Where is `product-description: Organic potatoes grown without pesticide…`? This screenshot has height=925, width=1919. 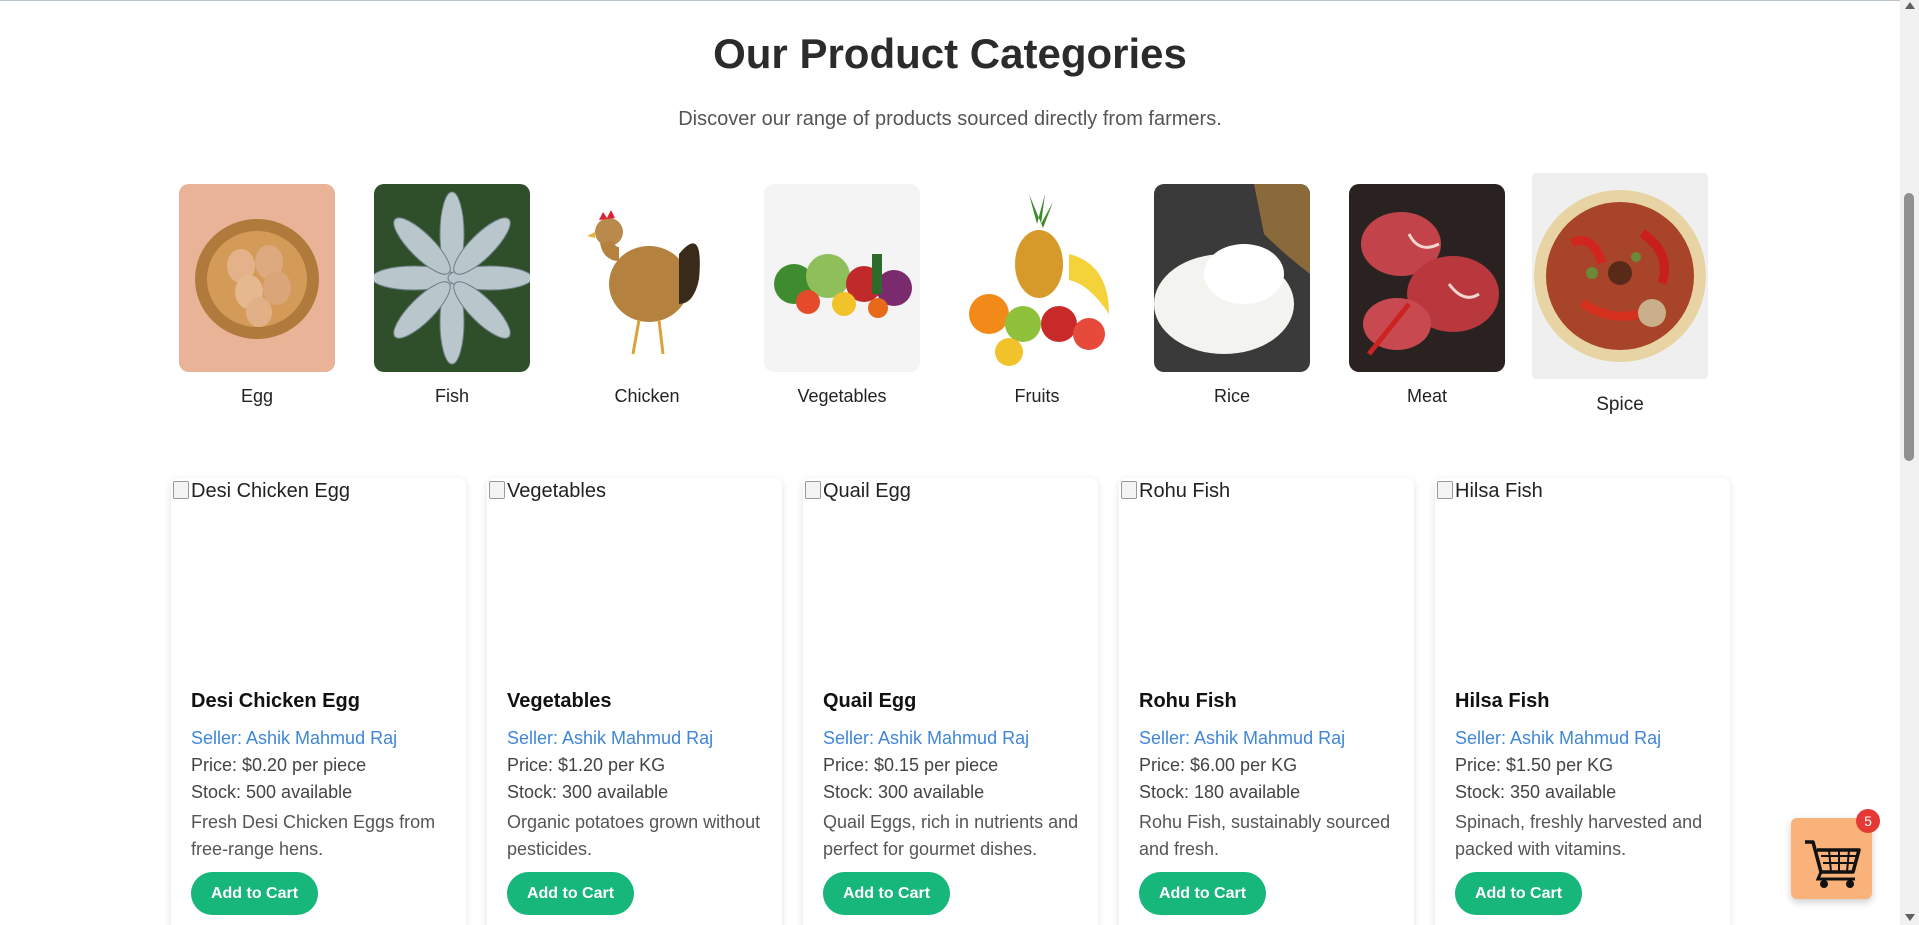 product-description: Organic potatoes grown without pesticide… is located at coordinates (634, 835).